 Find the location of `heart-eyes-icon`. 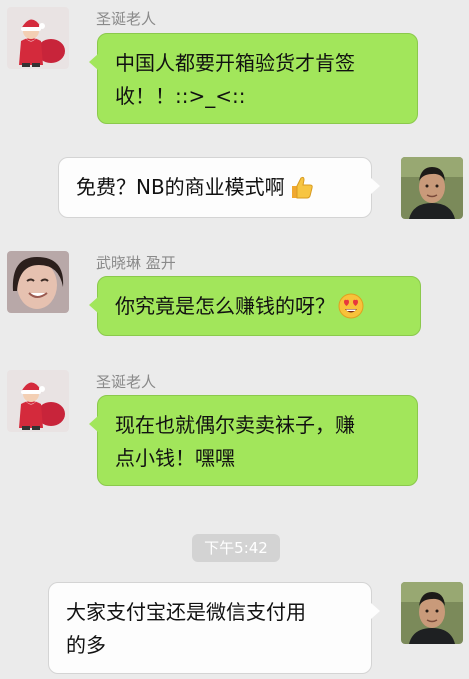

heart-eyes-icon is located at coordinates (351, 306).